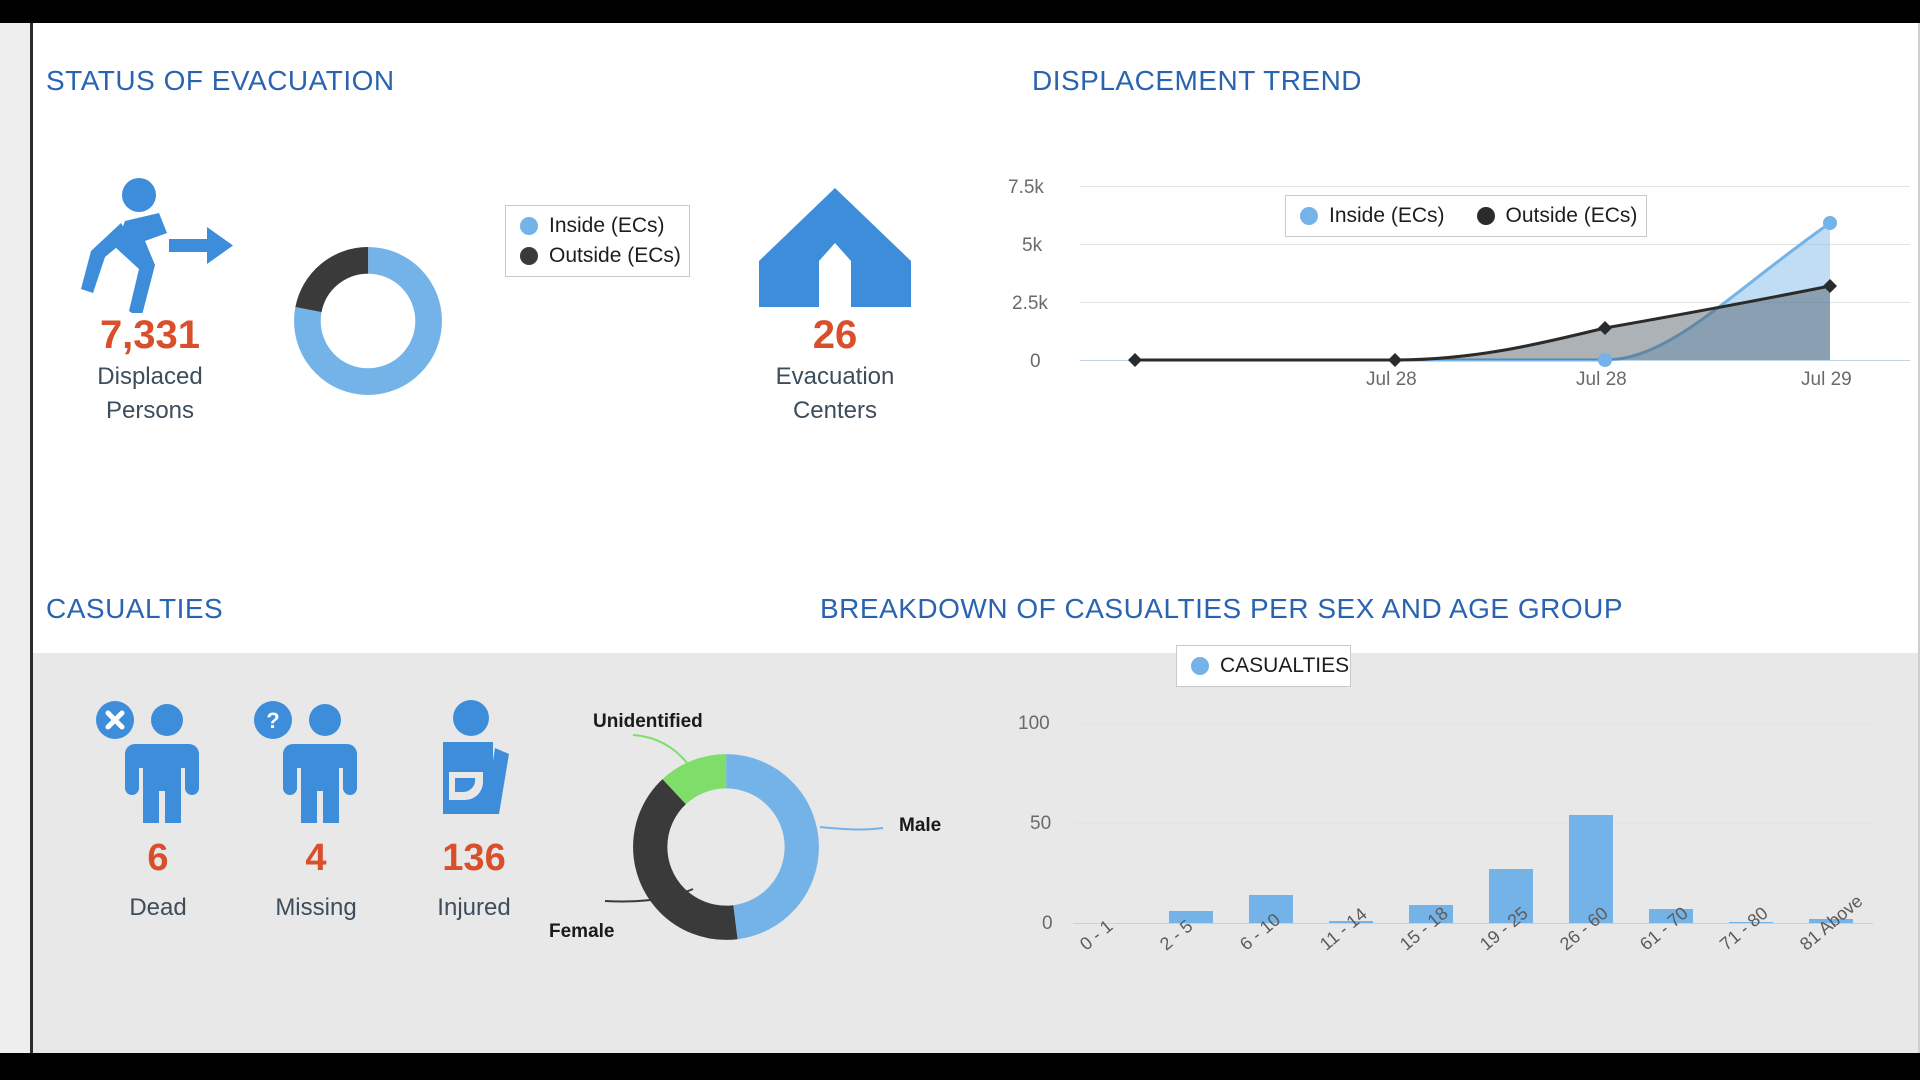  I want to click on legend-item-casualties: CASUALTIES, so click(1270, 666).